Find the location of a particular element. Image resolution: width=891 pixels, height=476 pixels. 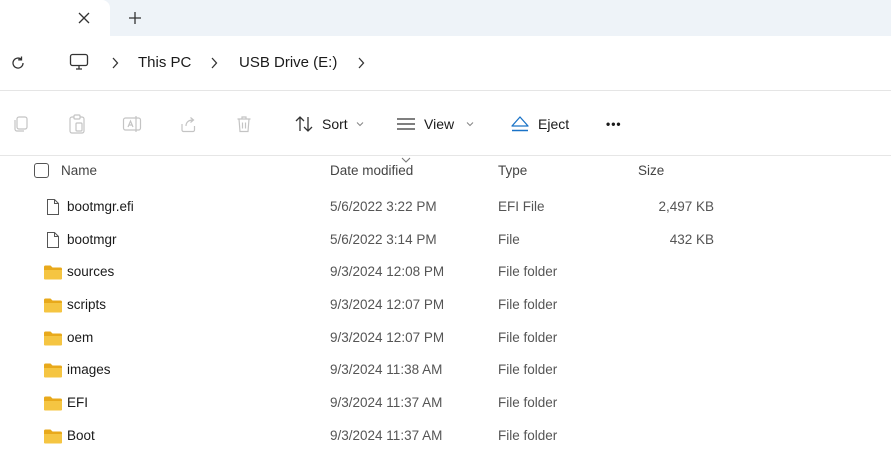

plus-icon is located at coordinates (135, 18).